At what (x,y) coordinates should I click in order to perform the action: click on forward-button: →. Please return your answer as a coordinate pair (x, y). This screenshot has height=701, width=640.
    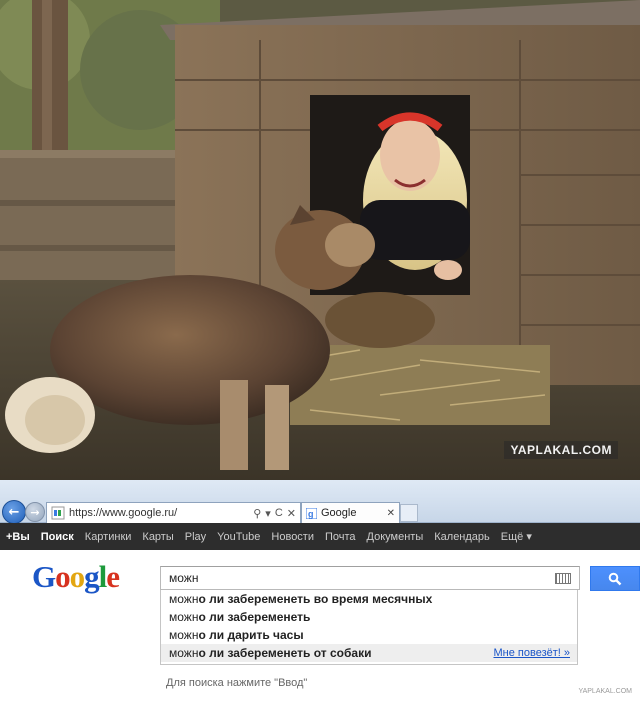
    Looking at the image, I should click on (35, 512).